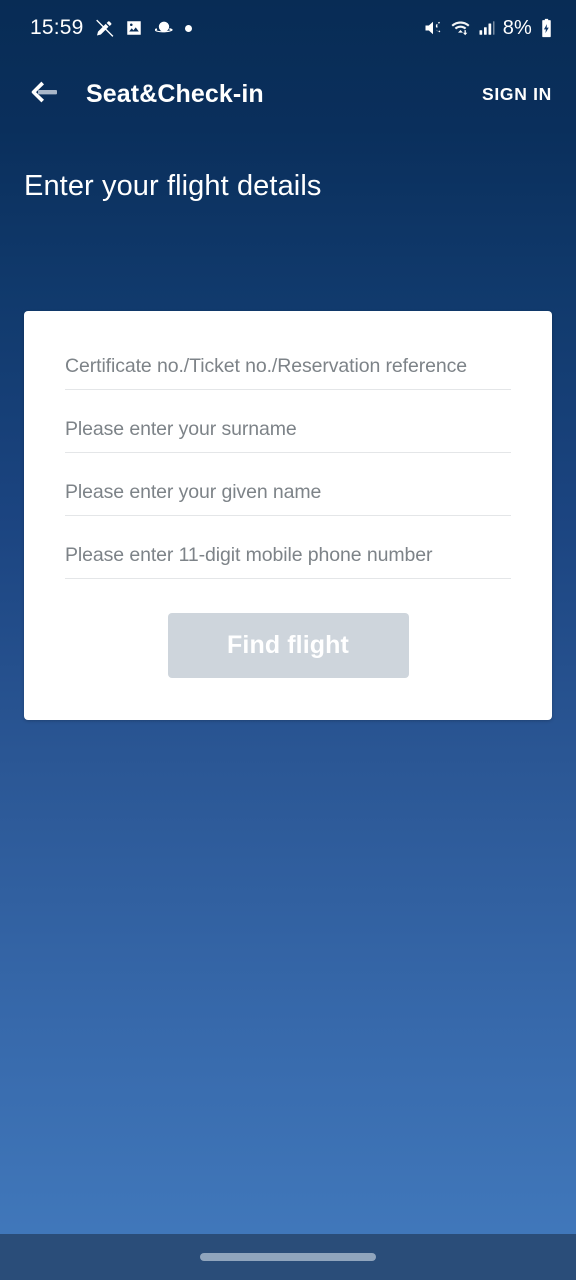 This screenshot has height=1280, width=576. I want to click on find-flight-button: Find flight, so click(288, 645).